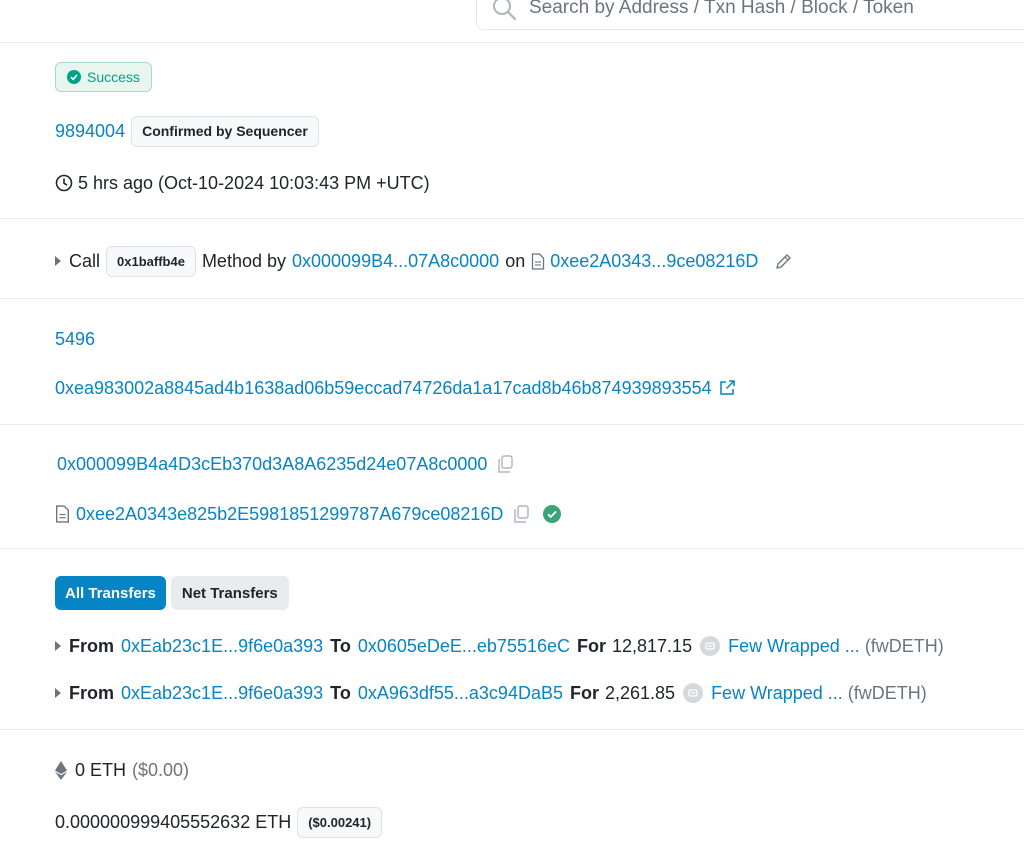  I want to click on block-number-link: 9894004, so click(90, 131).